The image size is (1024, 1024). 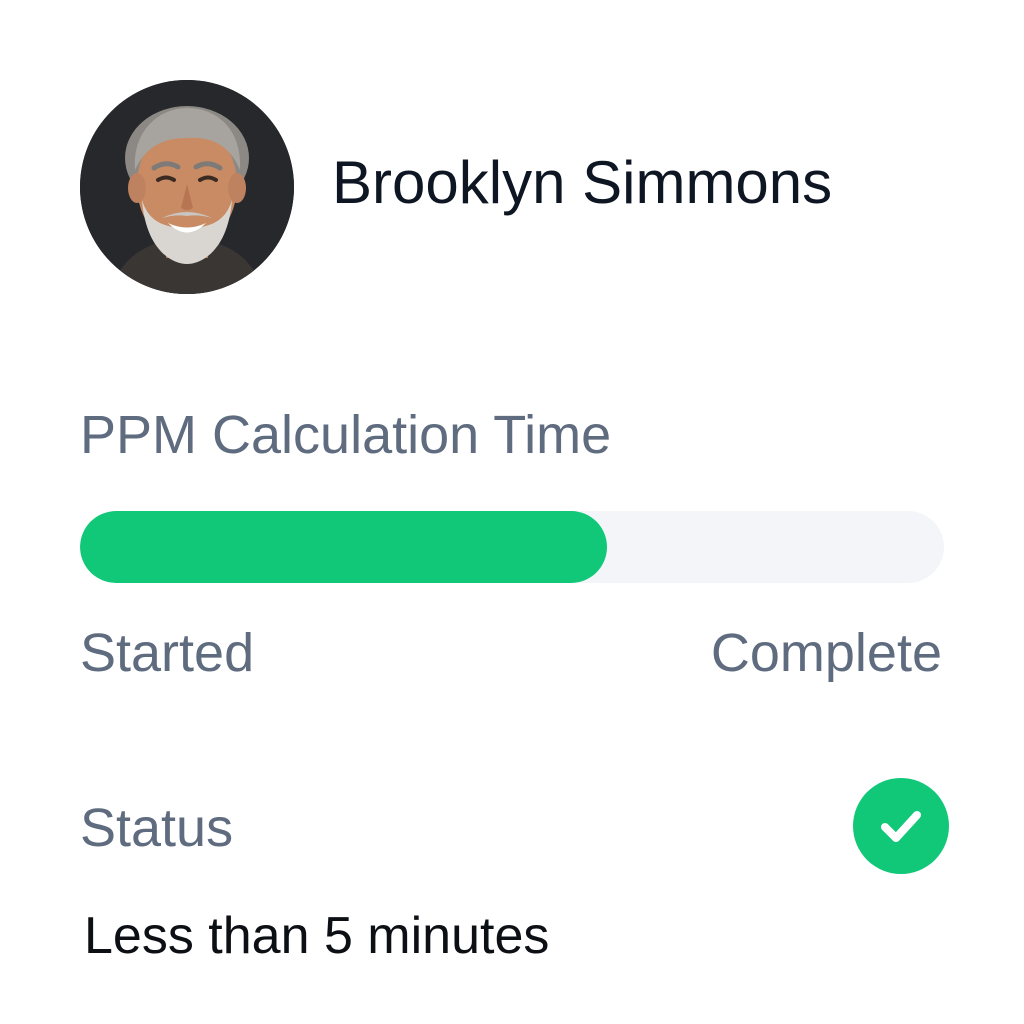 What do you see at coordinates (167, 653) in the screenshot?
I see `progress-start-label: Started` at bounding box center [167, 653].